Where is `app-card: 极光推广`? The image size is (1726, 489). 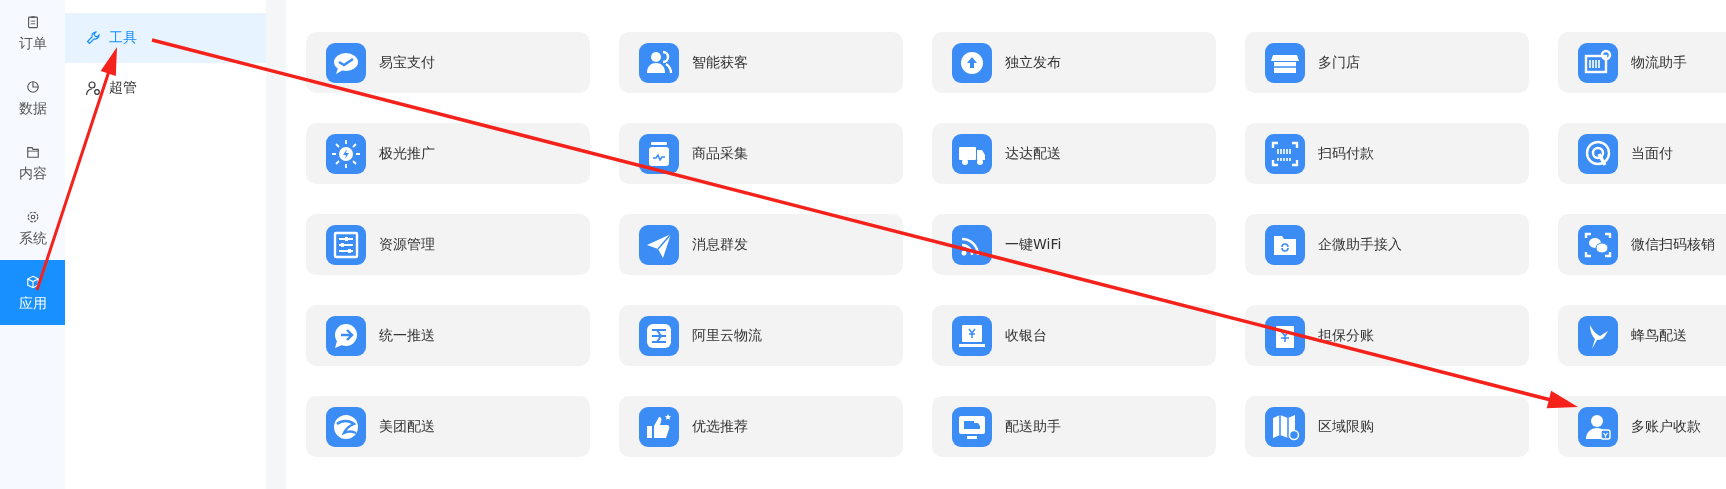
app-card: 极光推广 is located at coordinates (448, 153).